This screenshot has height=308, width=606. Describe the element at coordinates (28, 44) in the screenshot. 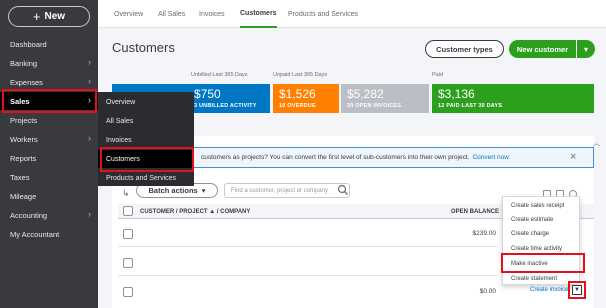

I see `sidebar-item-label: Dashboard` at that location.